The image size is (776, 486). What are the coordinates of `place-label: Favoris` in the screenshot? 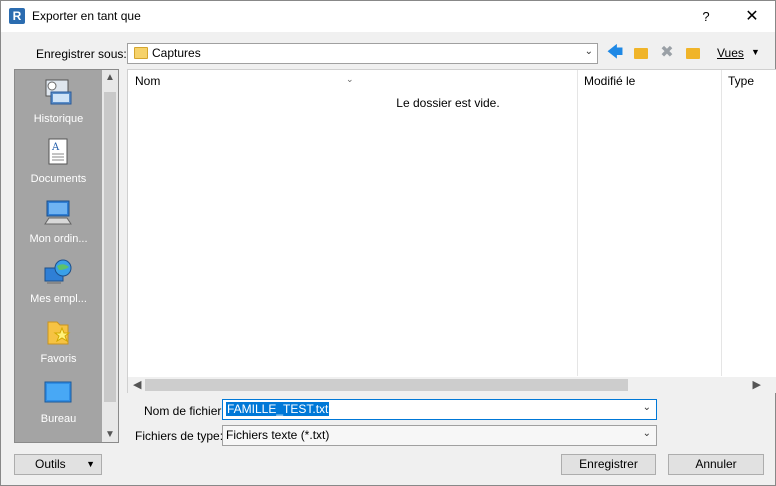 It's located at (58, 359).